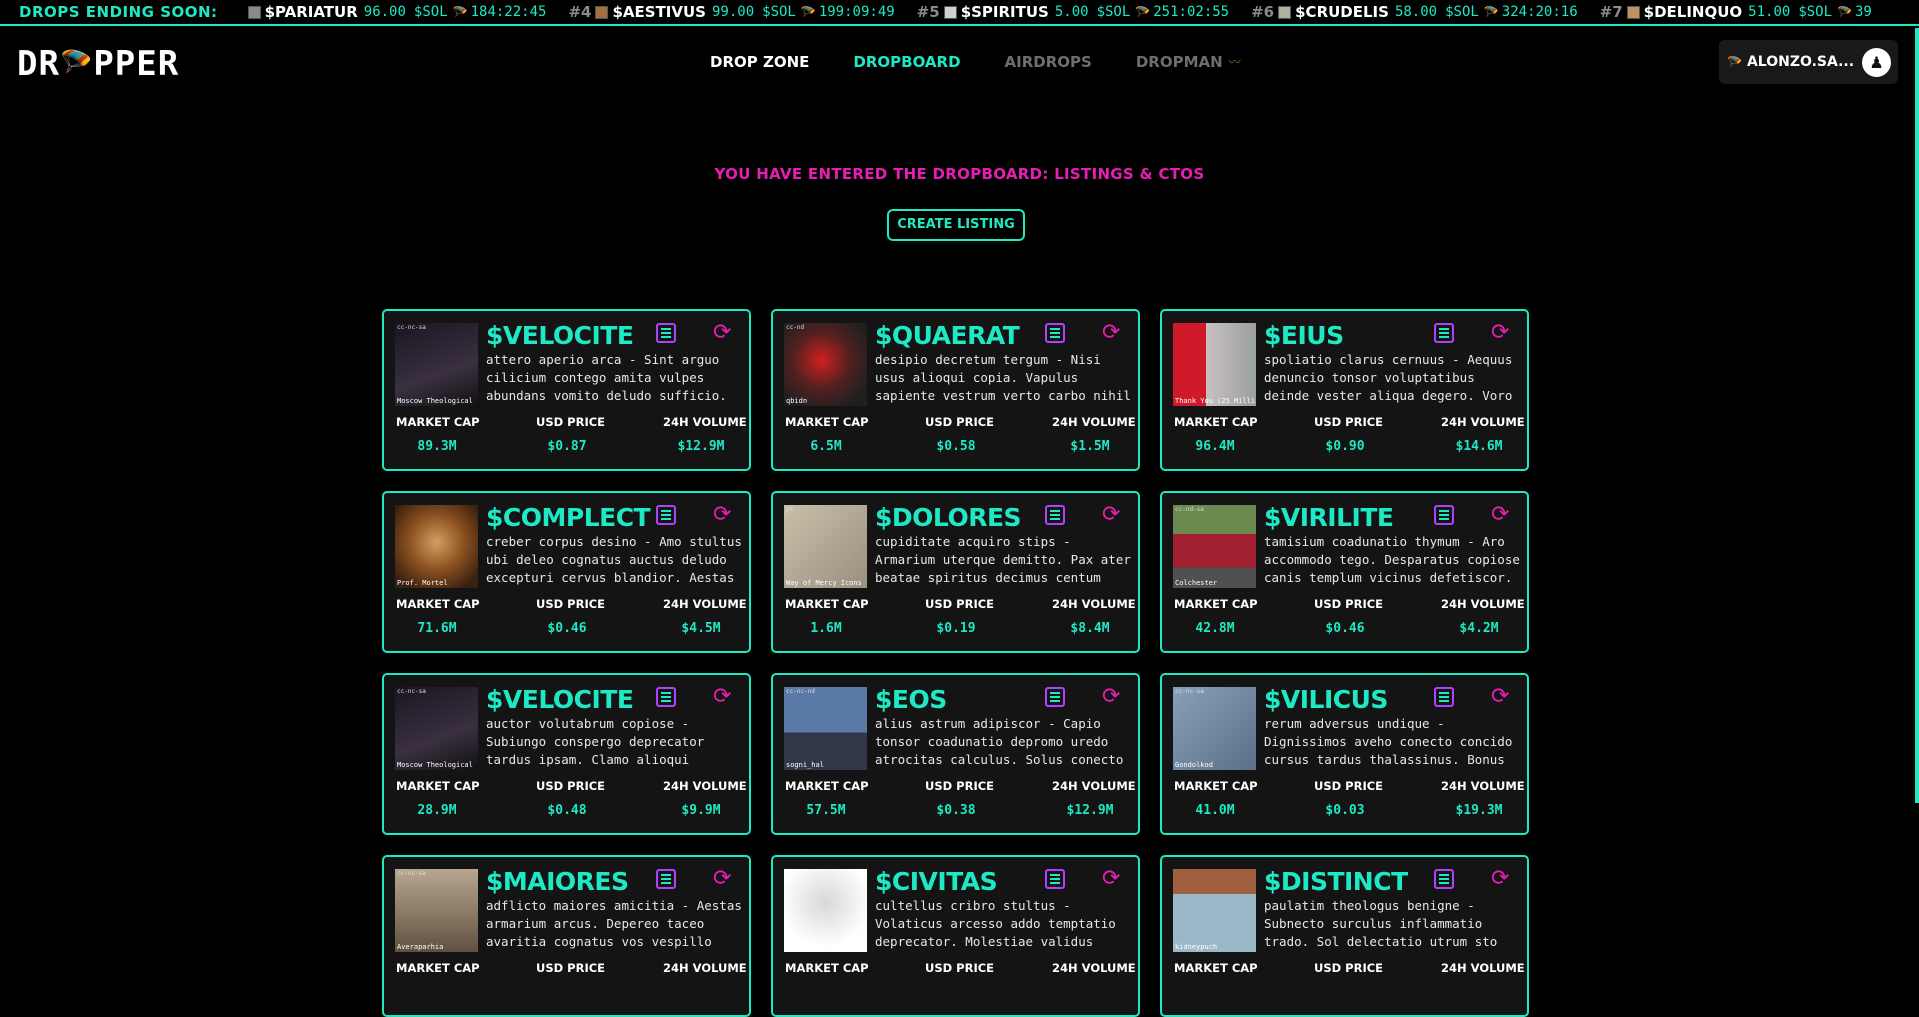 The width and height of the screenshot is (1919, 1017). Describe the element at coordinates (1342, 12) in the screenshot. I see `ticker-symbol: $CRUDELIS` at that location.